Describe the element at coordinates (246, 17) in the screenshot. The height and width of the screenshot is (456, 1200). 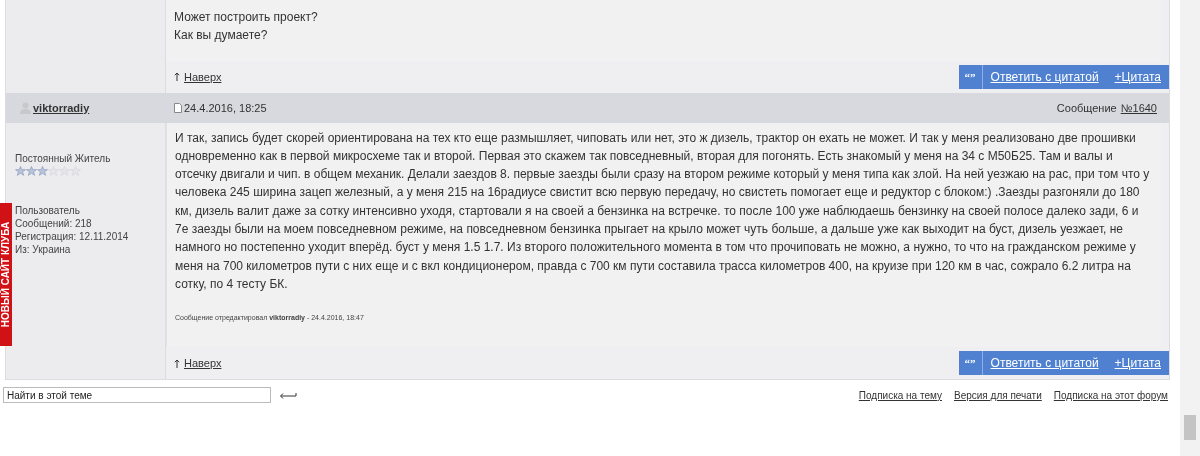
I see `post-text: Может построить проект?` at that location.